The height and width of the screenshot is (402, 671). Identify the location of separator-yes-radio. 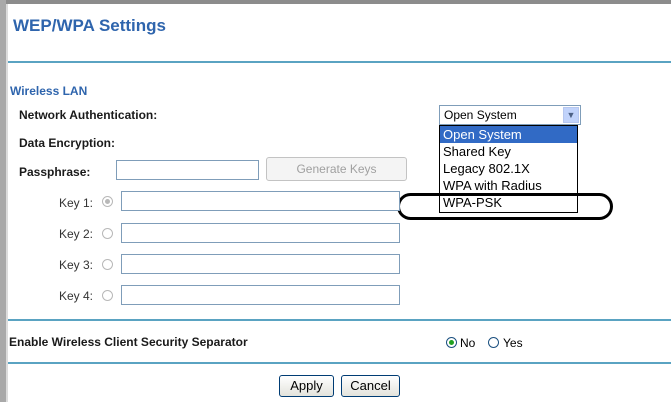
(493, 342).